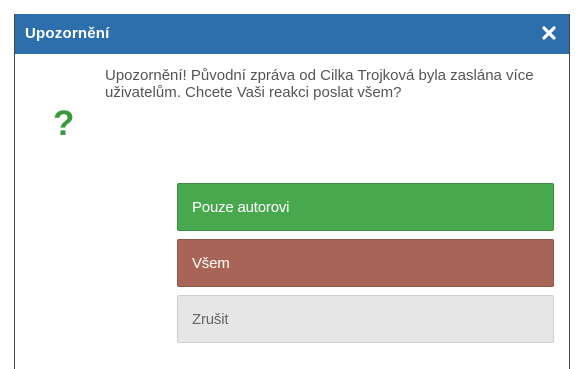 This screenshot has height=369, width=584. I want to click on reply-all-button: Všem, so click(365, 263).